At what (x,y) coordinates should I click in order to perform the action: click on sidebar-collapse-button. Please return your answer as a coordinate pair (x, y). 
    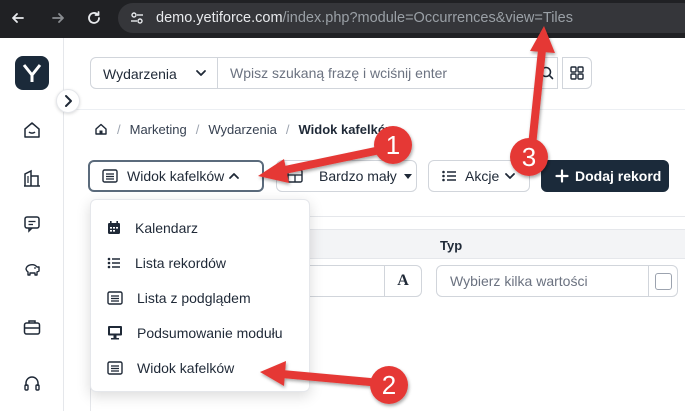
    Looking at the image, I should click on (68, 101).